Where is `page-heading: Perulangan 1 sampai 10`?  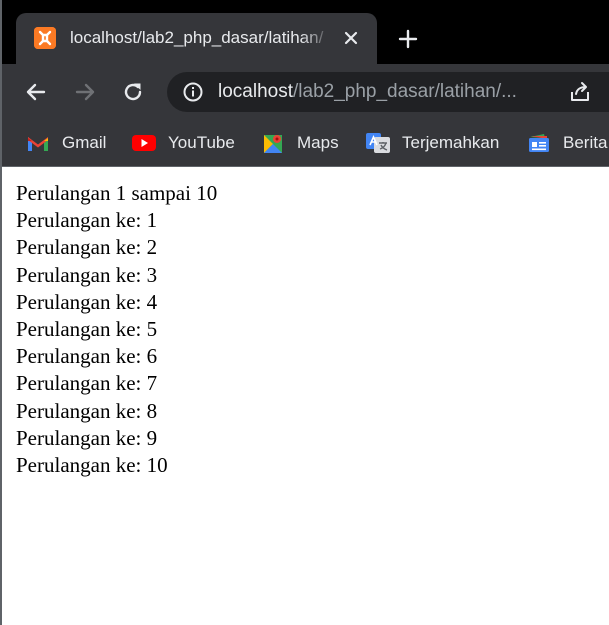
page-heading: Perulangan 1 sampai 10 is located at coordinates (117, 193).